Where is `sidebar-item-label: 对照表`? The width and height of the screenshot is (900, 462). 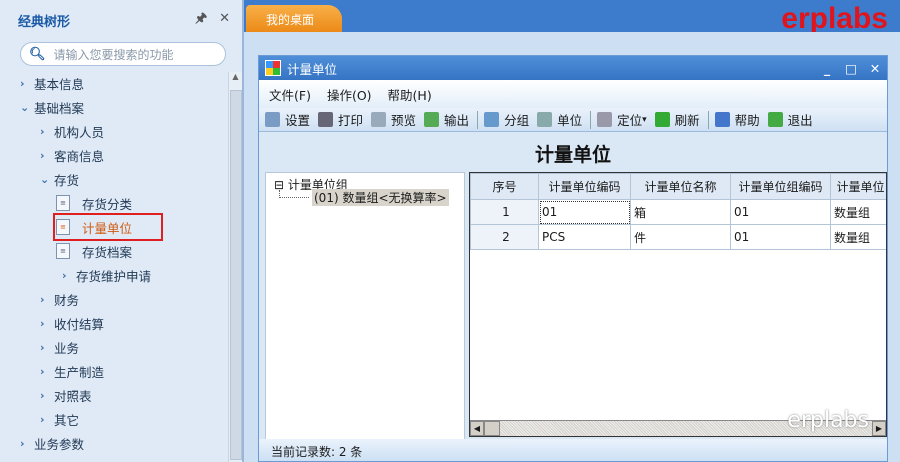
sidebar-item-label: 对照表 is located at coordinates (73, 396).